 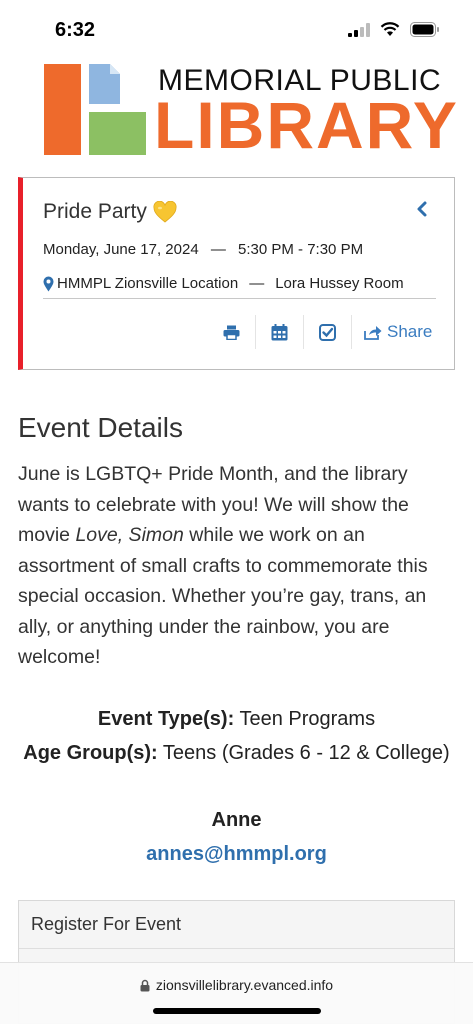 What do you see at coordinates (121, 249) in the screenshot?
I see `event-date: Monday, June 17, 2024` at bounding box center [121, 249].